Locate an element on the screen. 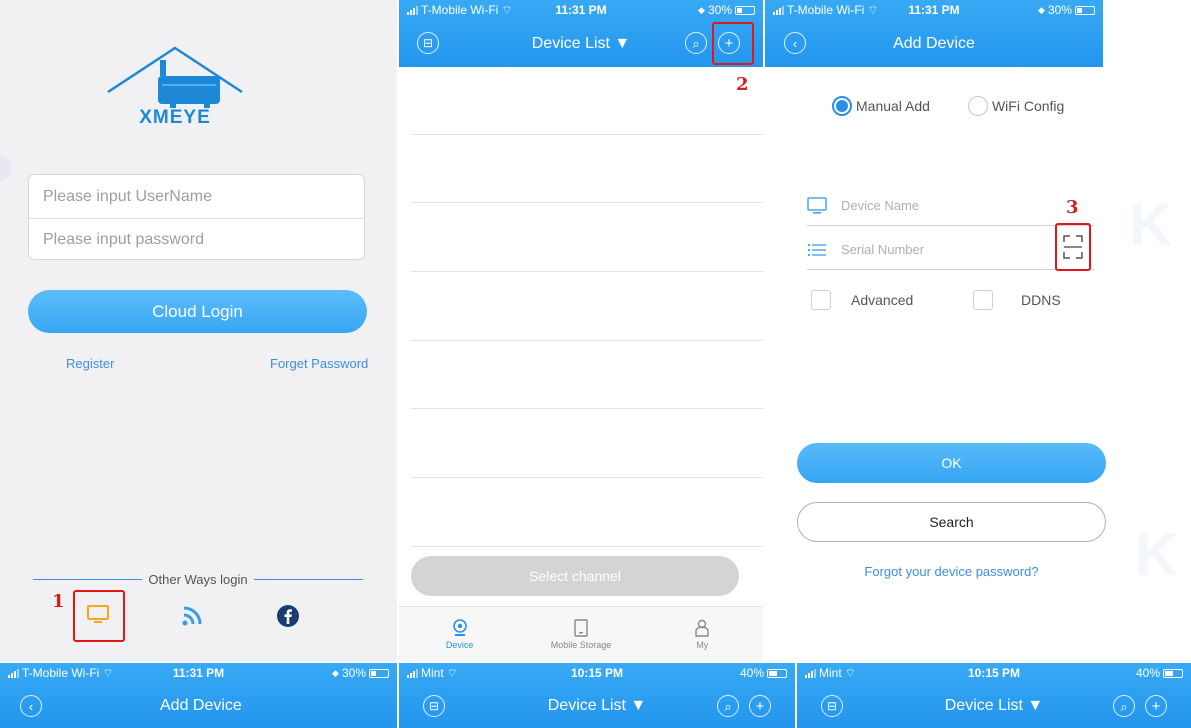  ddns-checkbox is located at coordinates (983, 300).